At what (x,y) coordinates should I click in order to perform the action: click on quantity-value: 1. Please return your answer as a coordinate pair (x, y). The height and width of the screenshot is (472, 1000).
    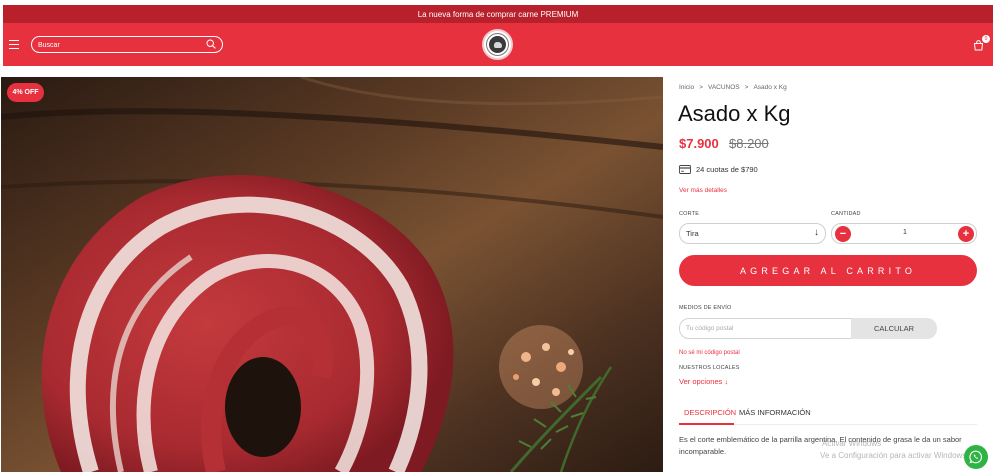
    Looking at the image, I should click on (905, 232).